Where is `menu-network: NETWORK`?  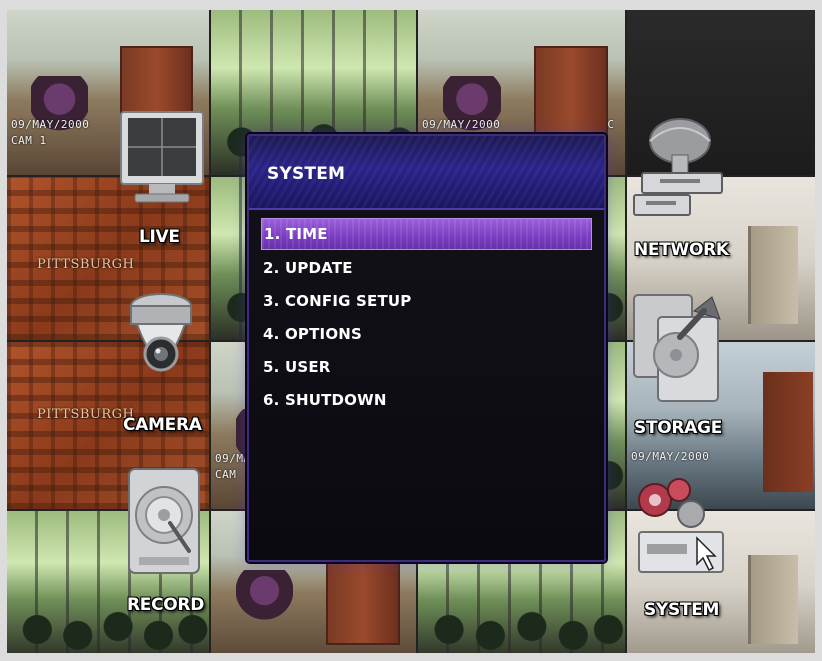 menu-network: NETWORK is located at coordinates (681, 250).